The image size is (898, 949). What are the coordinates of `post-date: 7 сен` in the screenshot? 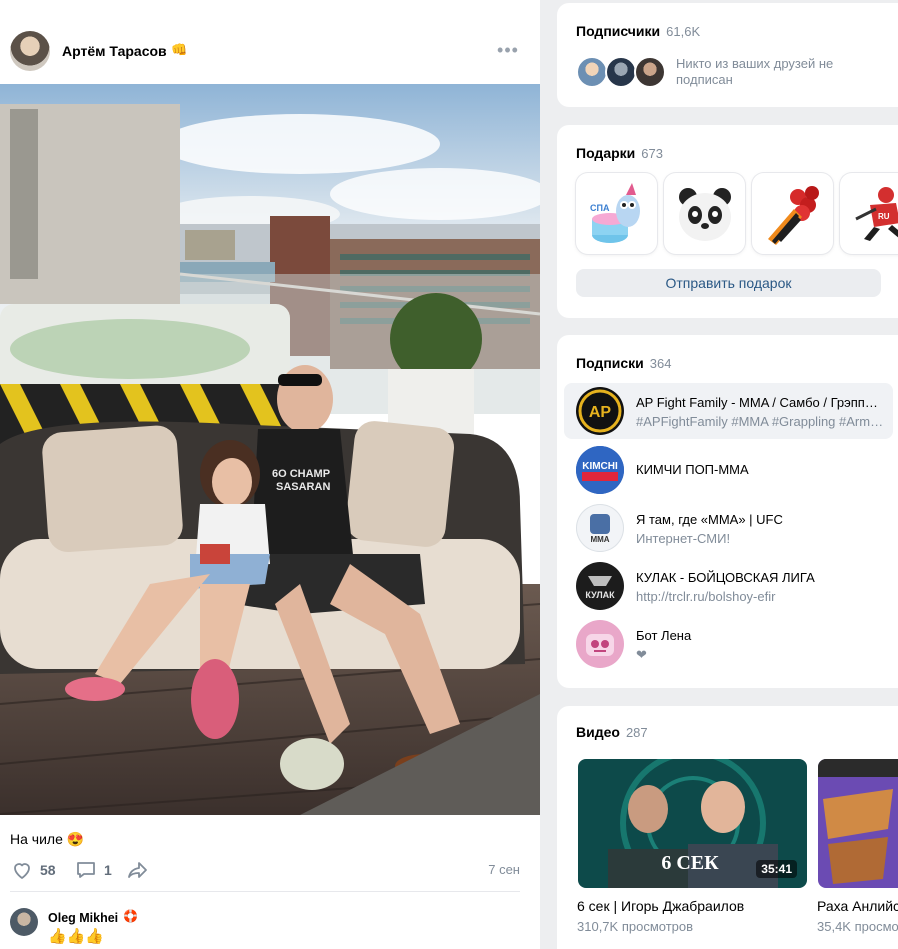 It's located at (504, 869).